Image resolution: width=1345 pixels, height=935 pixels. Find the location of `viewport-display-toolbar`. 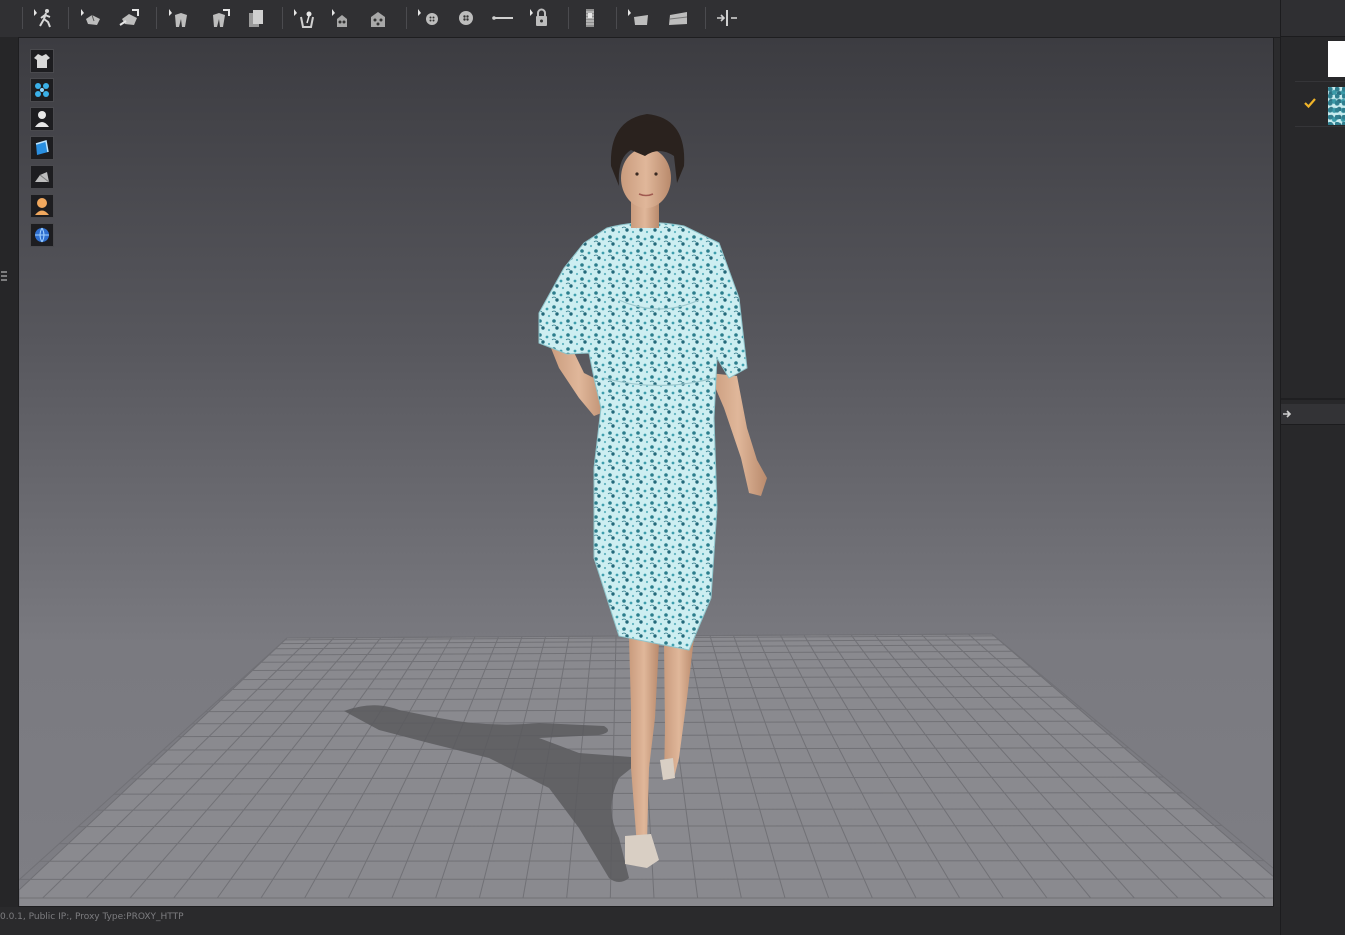

viewport-display-toolbar is located at coordinates (43, 150).